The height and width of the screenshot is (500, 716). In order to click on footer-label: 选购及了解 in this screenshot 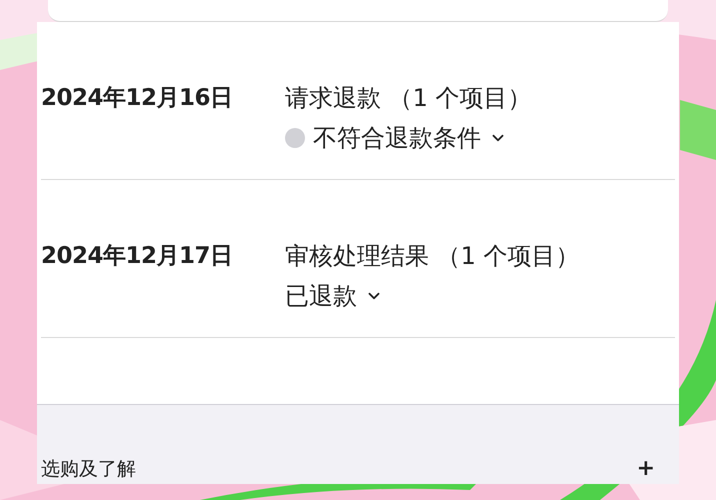, I will do `click(88, 469)`.